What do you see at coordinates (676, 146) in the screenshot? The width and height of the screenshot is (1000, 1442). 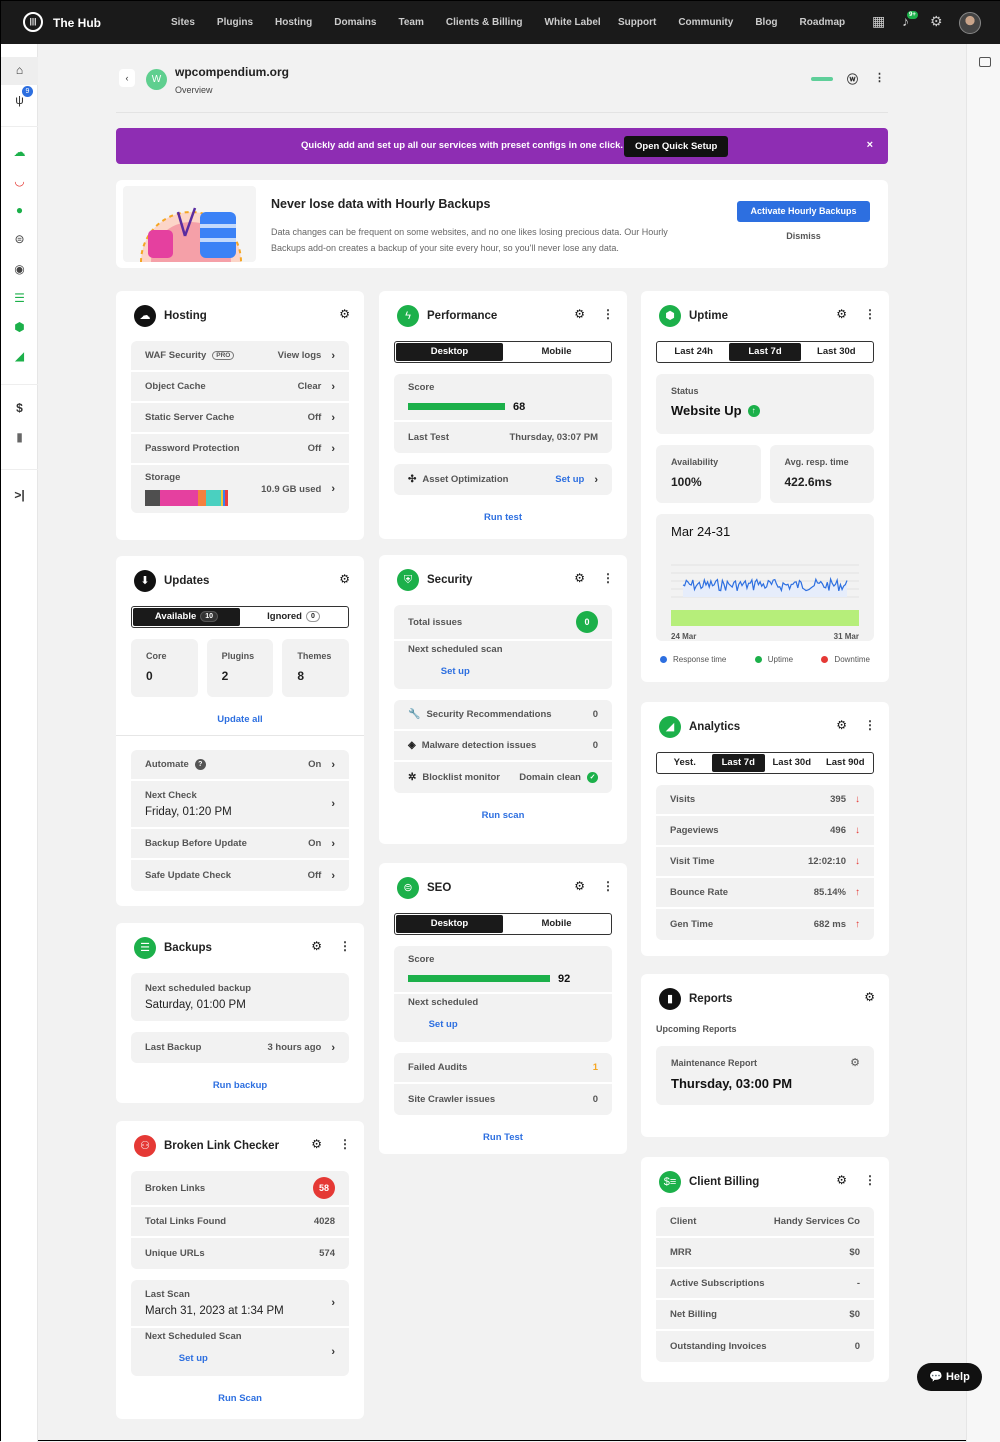 I see `open-quick-setup-button: Open Quick Setup` at bounding box center [676, 146].